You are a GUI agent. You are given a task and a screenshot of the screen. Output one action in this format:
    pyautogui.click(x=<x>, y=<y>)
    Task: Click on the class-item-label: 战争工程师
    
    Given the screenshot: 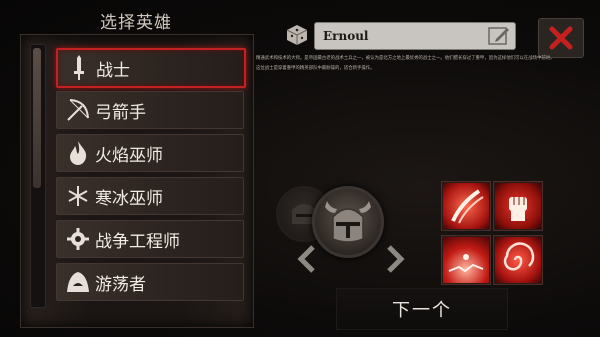 What is the action you would take?
    pyautogui.click(x=137, y=241)
    